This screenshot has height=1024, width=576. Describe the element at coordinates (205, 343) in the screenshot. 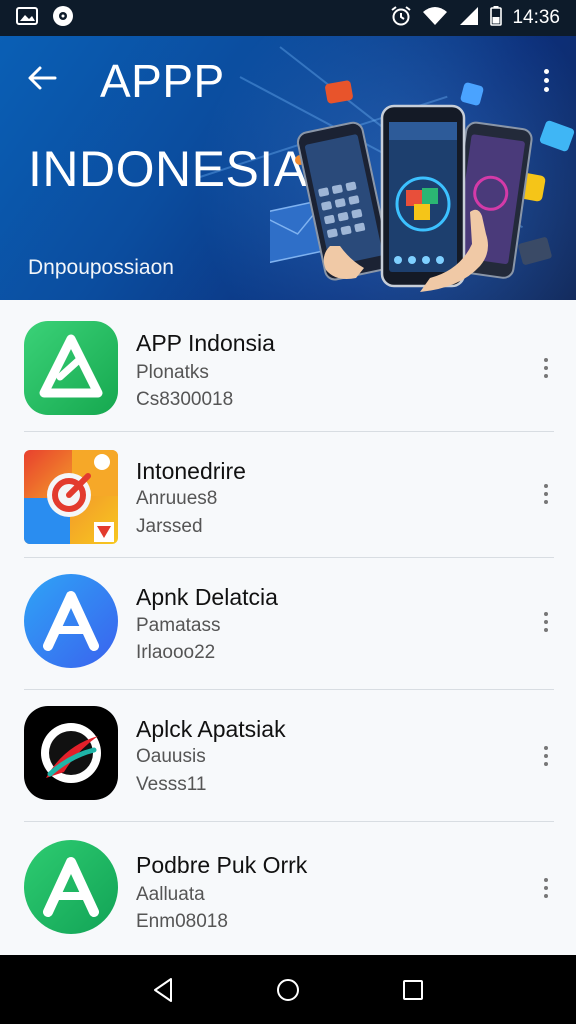

I see `app-name: APP Indonsia` at that location.